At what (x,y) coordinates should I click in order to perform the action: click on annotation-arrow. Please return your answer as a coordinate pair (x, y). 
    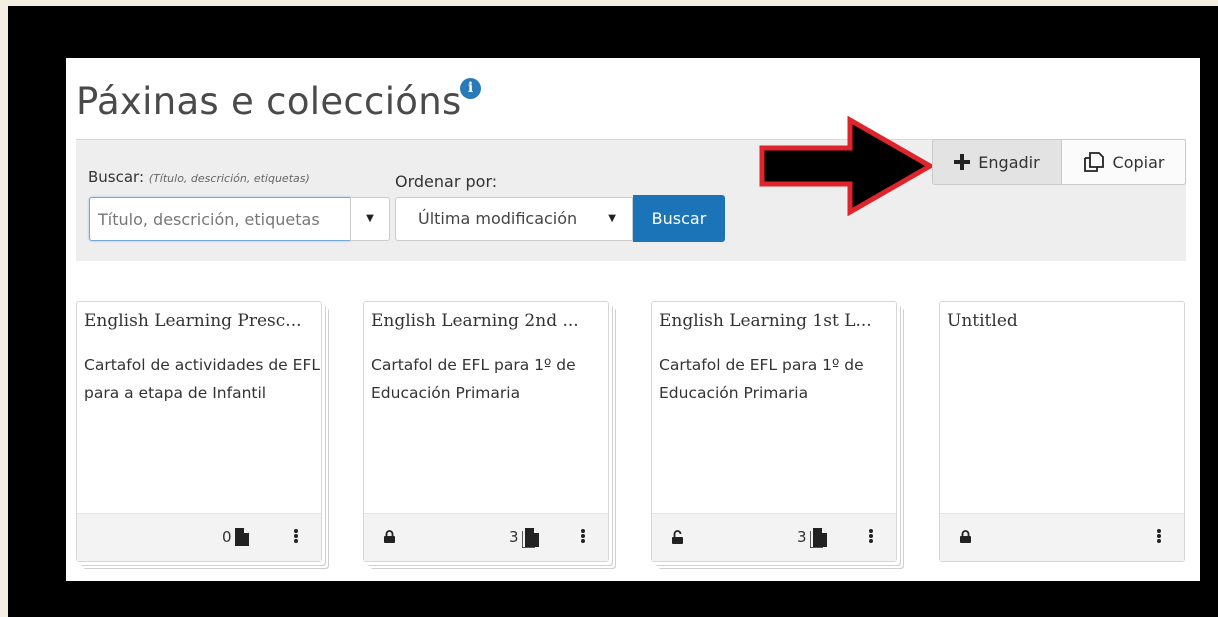
    Looking at the image, I should click on (847, 166).